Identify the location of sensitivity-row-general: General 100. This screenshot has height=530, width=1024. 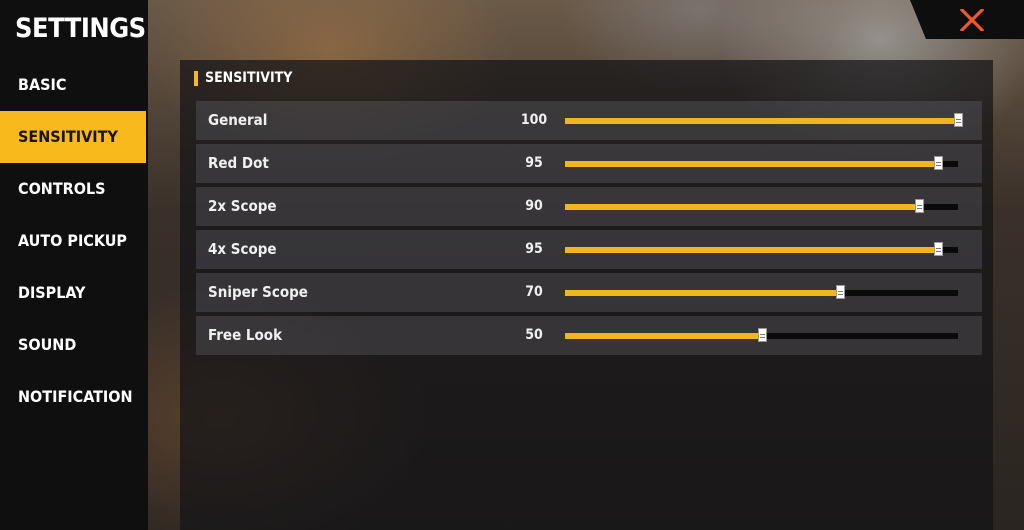
(589, 120).